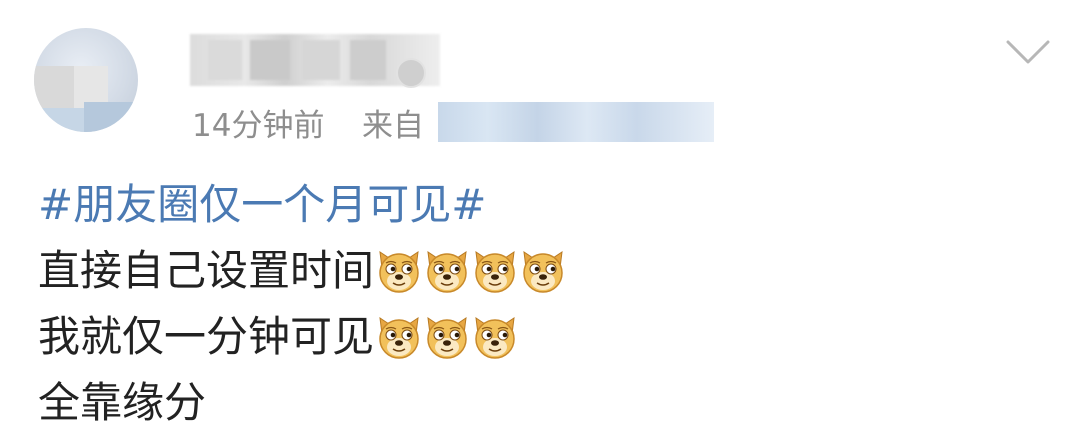  What do you see at coordinates (86, 80) in the screenshot?
I see `avatar` at bounding box center [86, 80].